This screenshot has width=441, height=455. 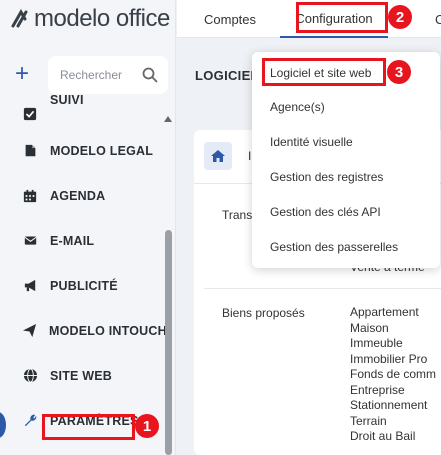 What do you see at coordinates (30, 421) in the screenshot?
I see `wrench-icon` at bounding box center [30, 421].